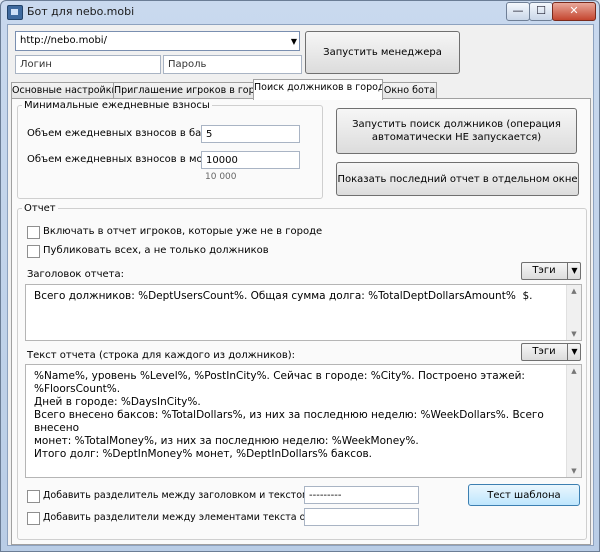 The height and width of the screenshot is (552, 600). I want to click on tab-invite-players: Приглашение игроков в город, so click(183, 90).